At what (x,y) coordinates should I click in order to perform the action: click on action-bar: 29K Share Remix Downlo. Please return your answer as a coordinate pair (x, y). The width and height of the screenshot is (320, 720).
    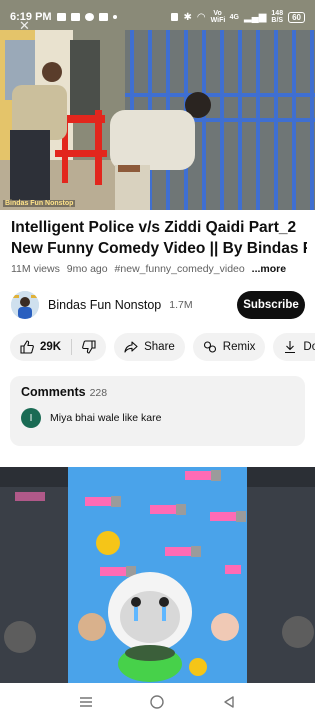
    Looking at the image, I should click on (162, 347).